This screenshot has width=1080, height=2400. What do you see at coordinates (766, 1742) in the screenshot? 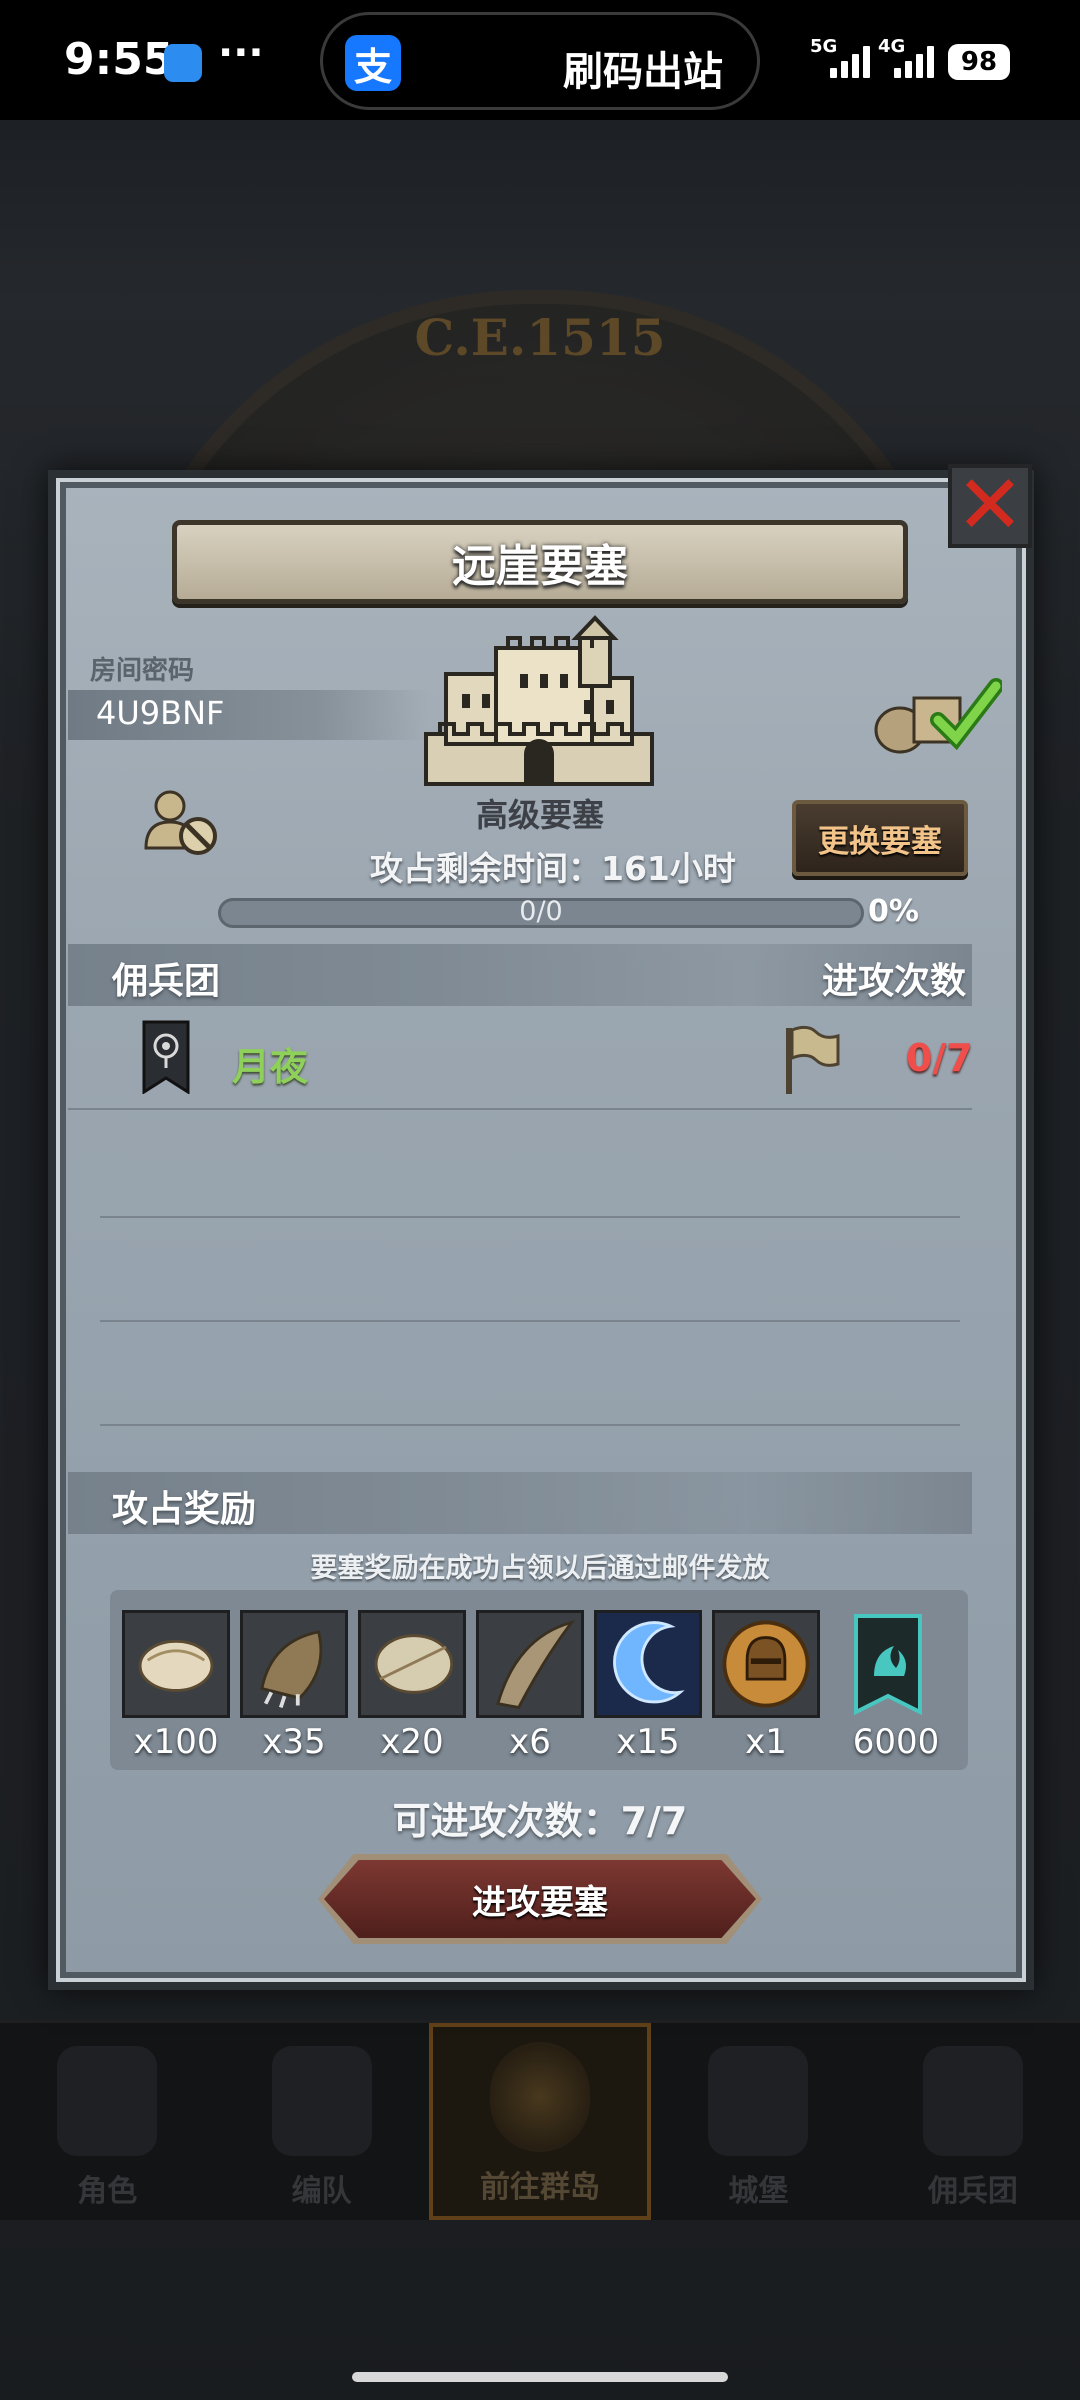
I see `reward-qty: x1` at bounding box center [766, 1742].